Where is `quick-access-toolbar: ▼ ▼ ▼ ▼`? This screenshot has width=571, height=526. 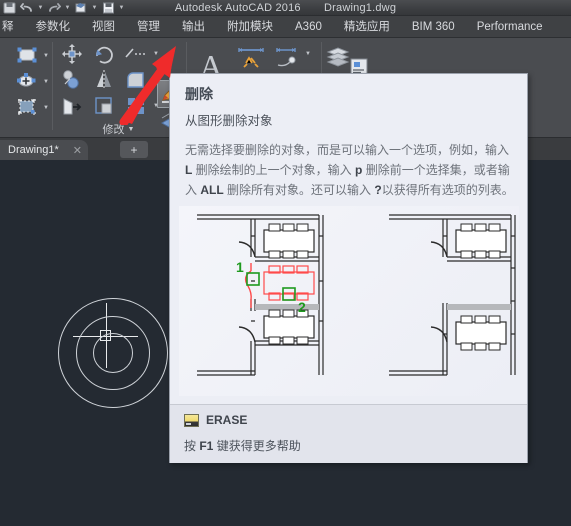 quick-access-toolbar: ▼ ▼ ▼ ▼ is located at coordinates (62, 8).